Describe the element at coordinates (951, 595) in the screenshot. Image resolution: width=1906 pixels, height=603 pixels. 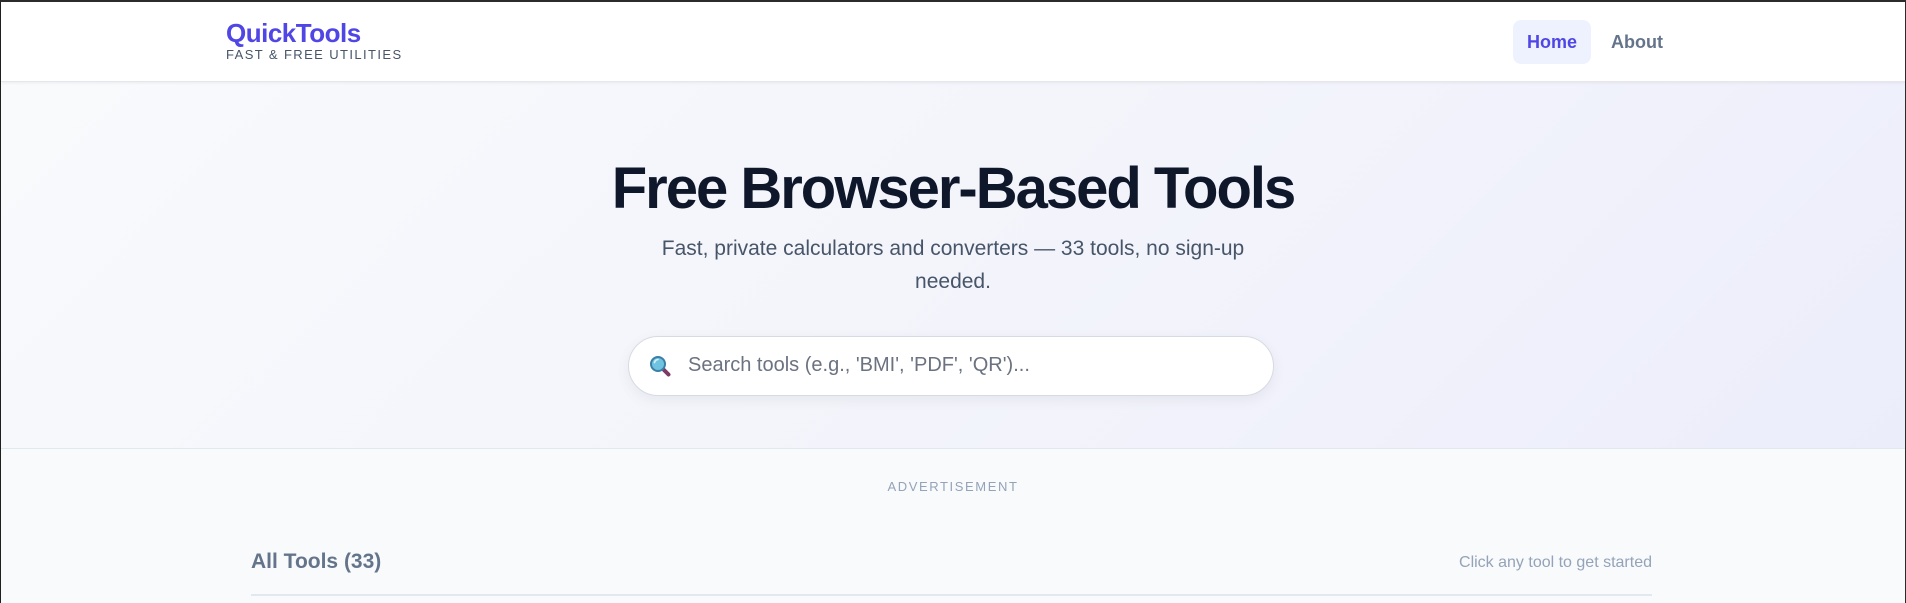
I see `section-divider` at that location.